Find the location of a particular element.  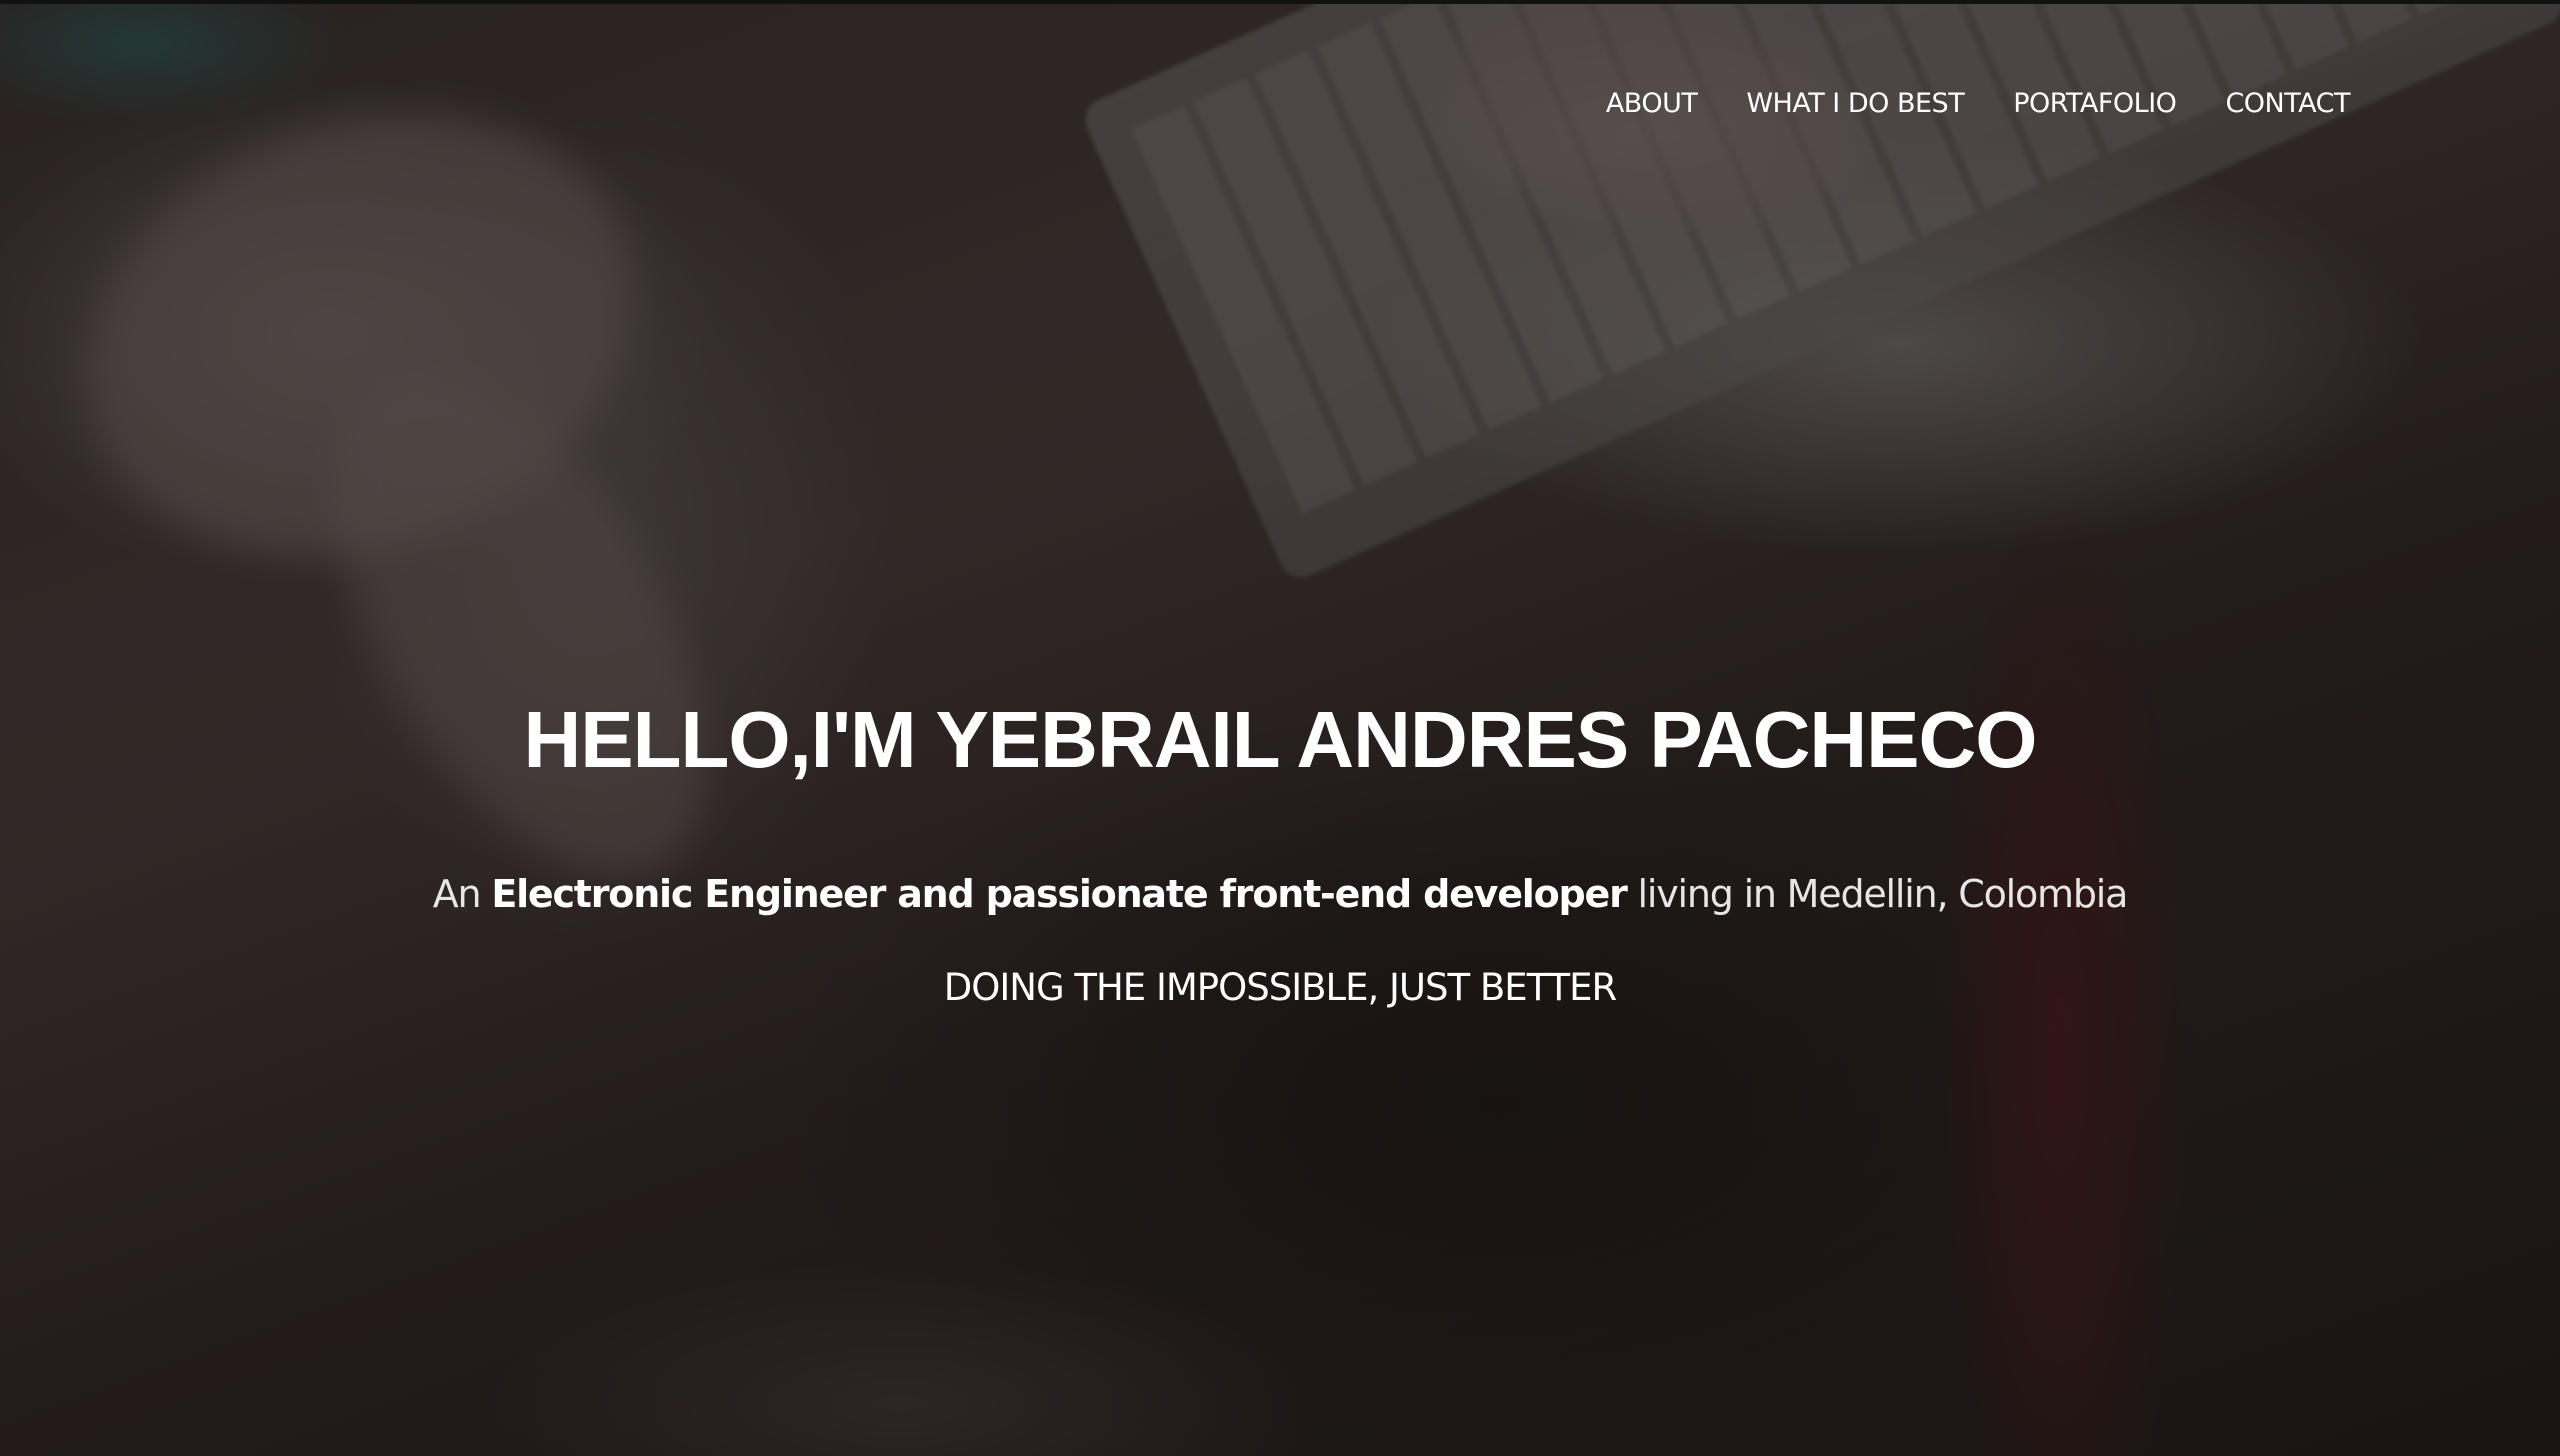

nav-link-portafolio: PORTAFOLIO is located at coordinates (2095, 103).